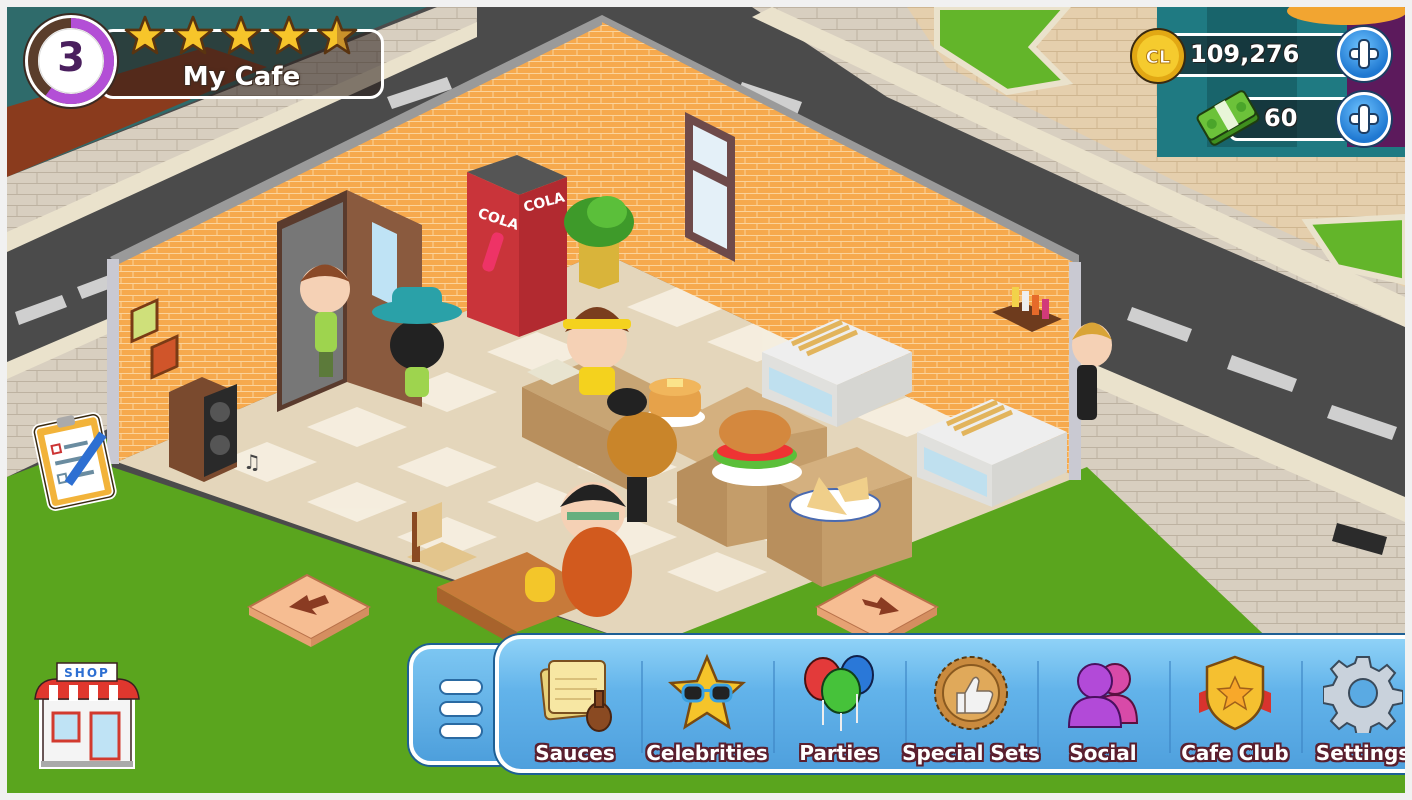 The image size is (1412, 800). I want to click on menu-item-settings: Settings, so click(1352, 704).